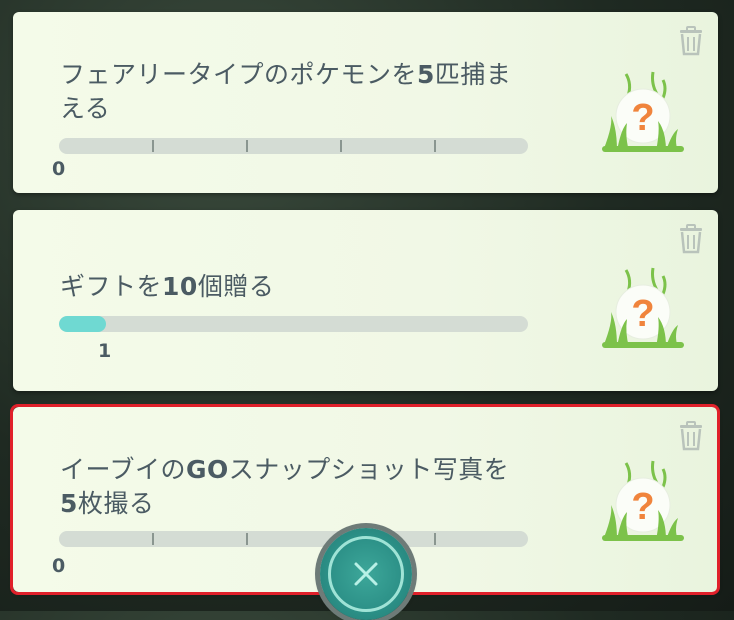 The height and width of the screenshot is (620, 734). I want to click on progress-count: 1, so click(105, 351).